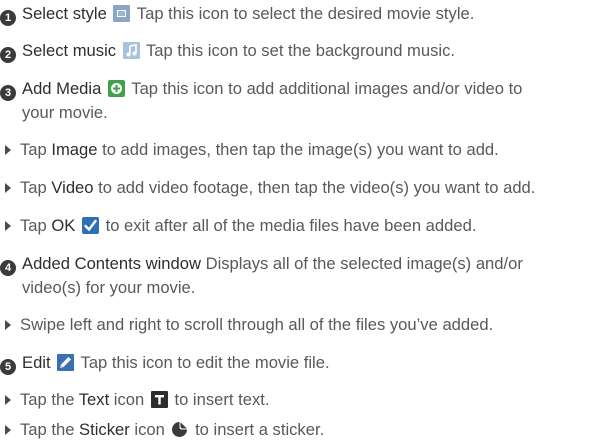  Describe the element at coordinates (116, 88) in the screenshot. I see `add-media-icon` at that location.